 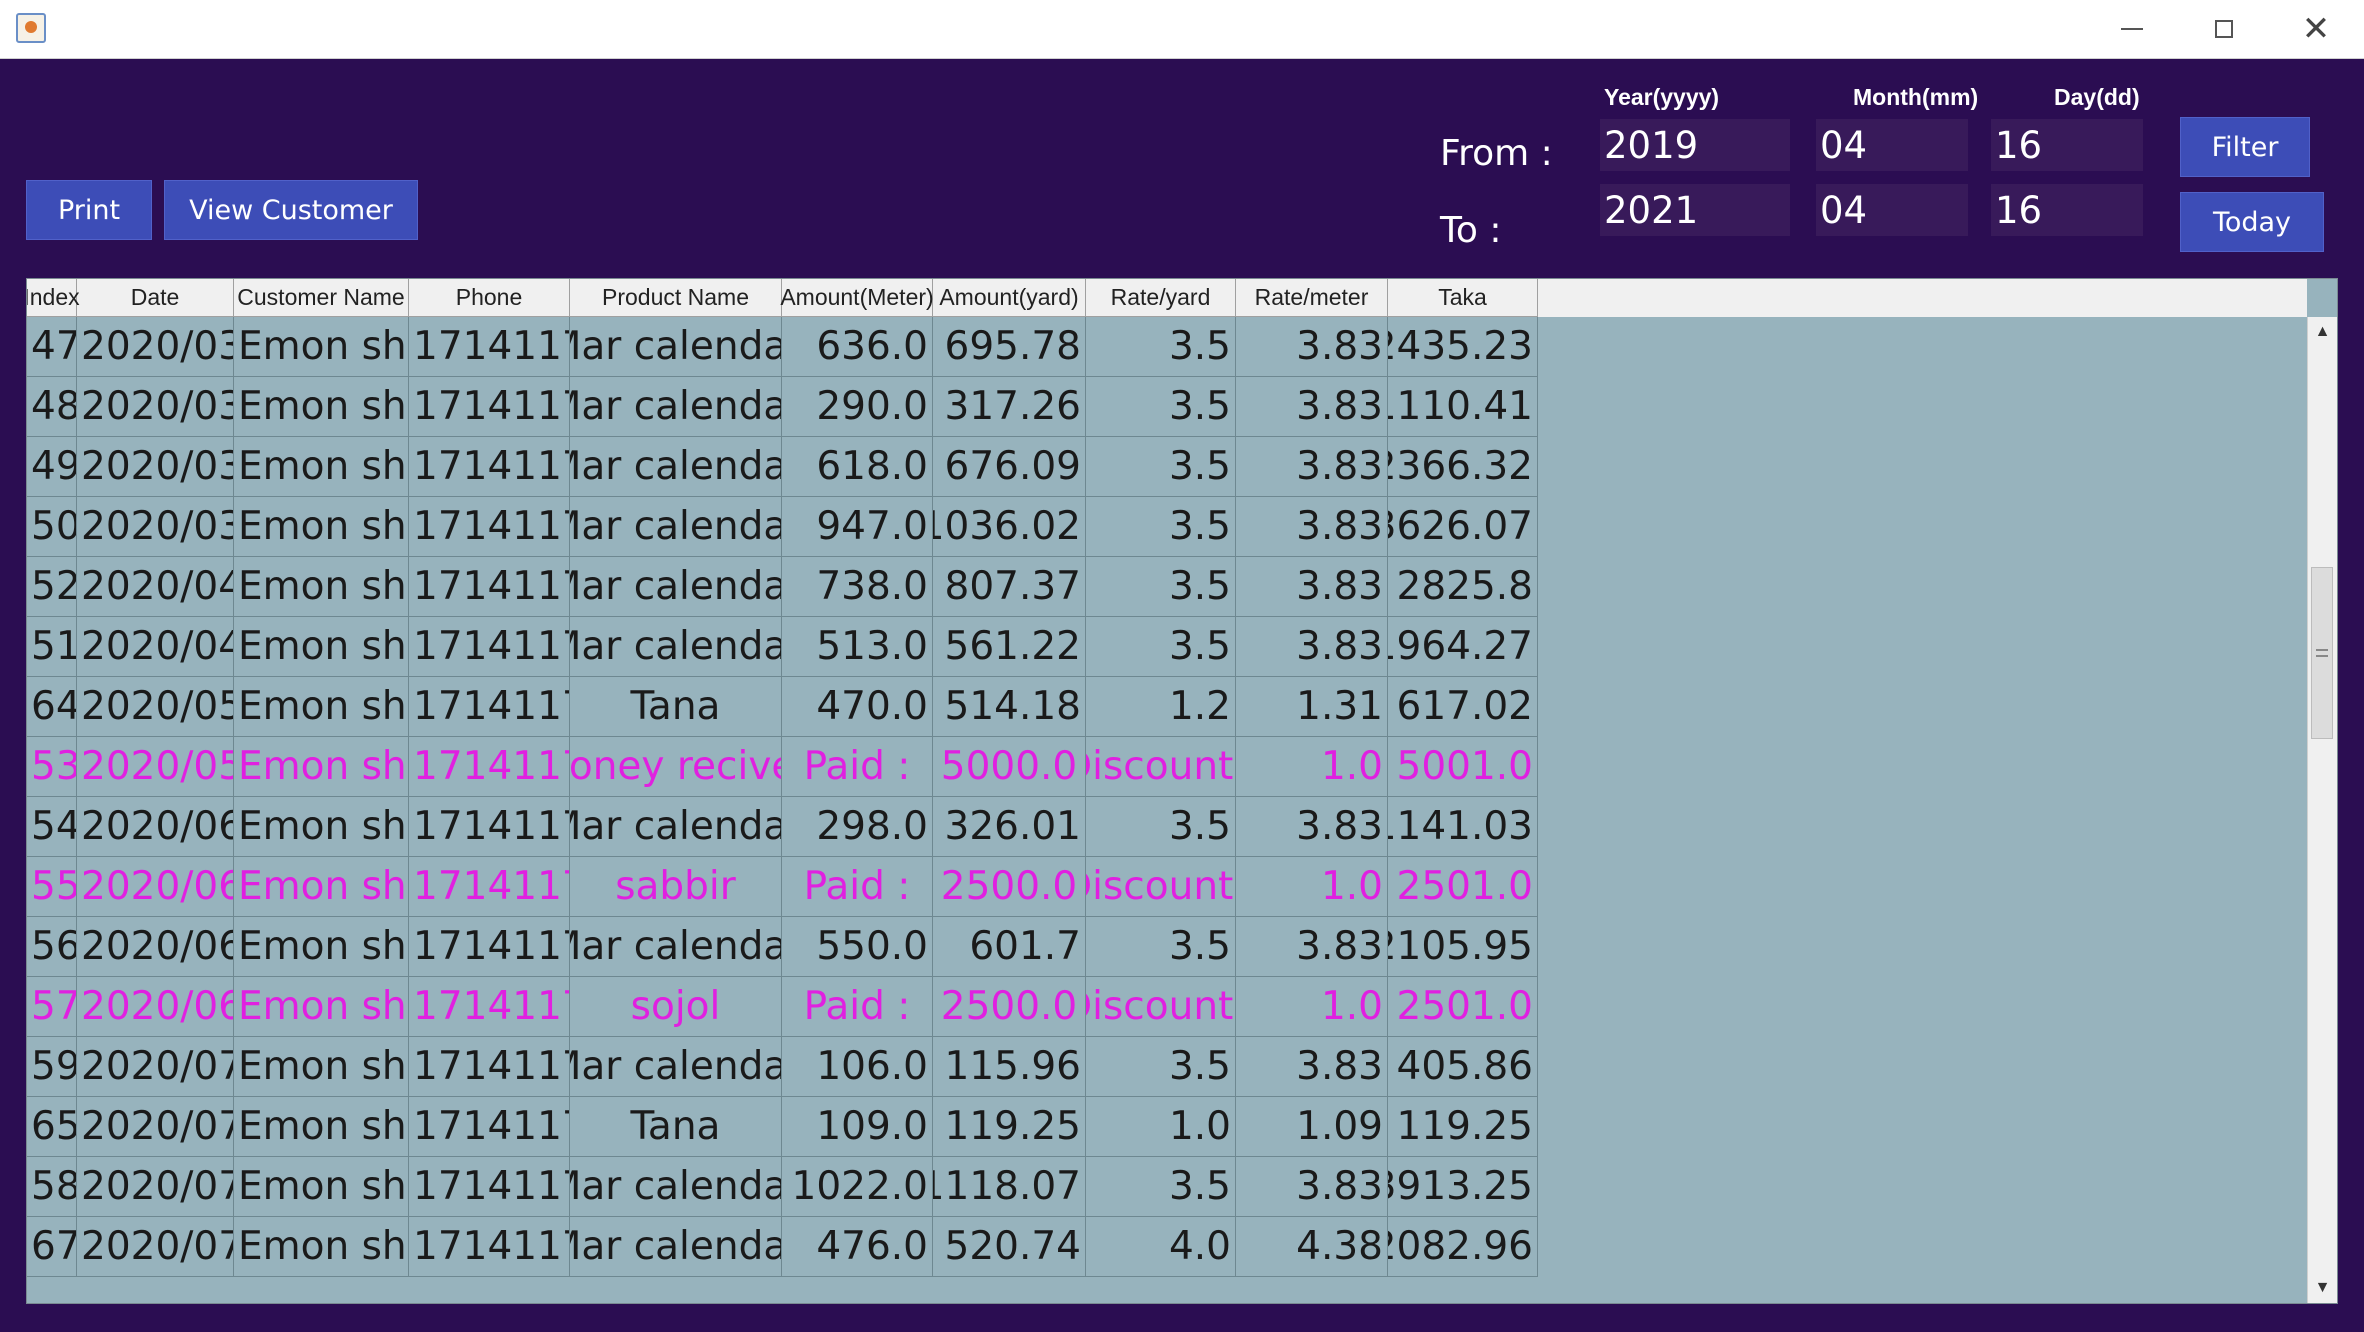 What do you see at coordinates (1463, 467) in the screenshot?
I see `cell-taka: 2366.32` at bounding box center [1463, 467].